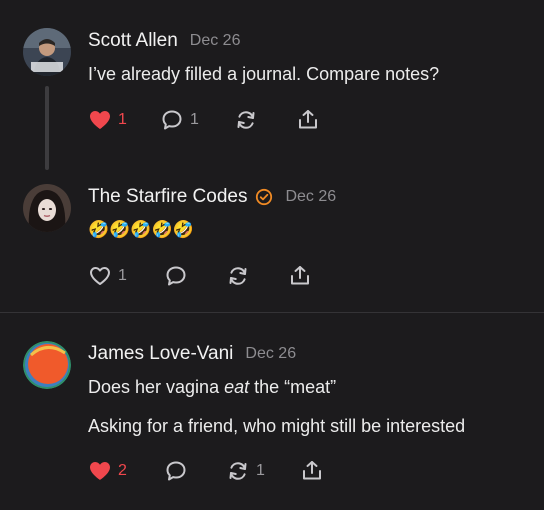  I want to click on action-bar: 1, so click(200, 276).